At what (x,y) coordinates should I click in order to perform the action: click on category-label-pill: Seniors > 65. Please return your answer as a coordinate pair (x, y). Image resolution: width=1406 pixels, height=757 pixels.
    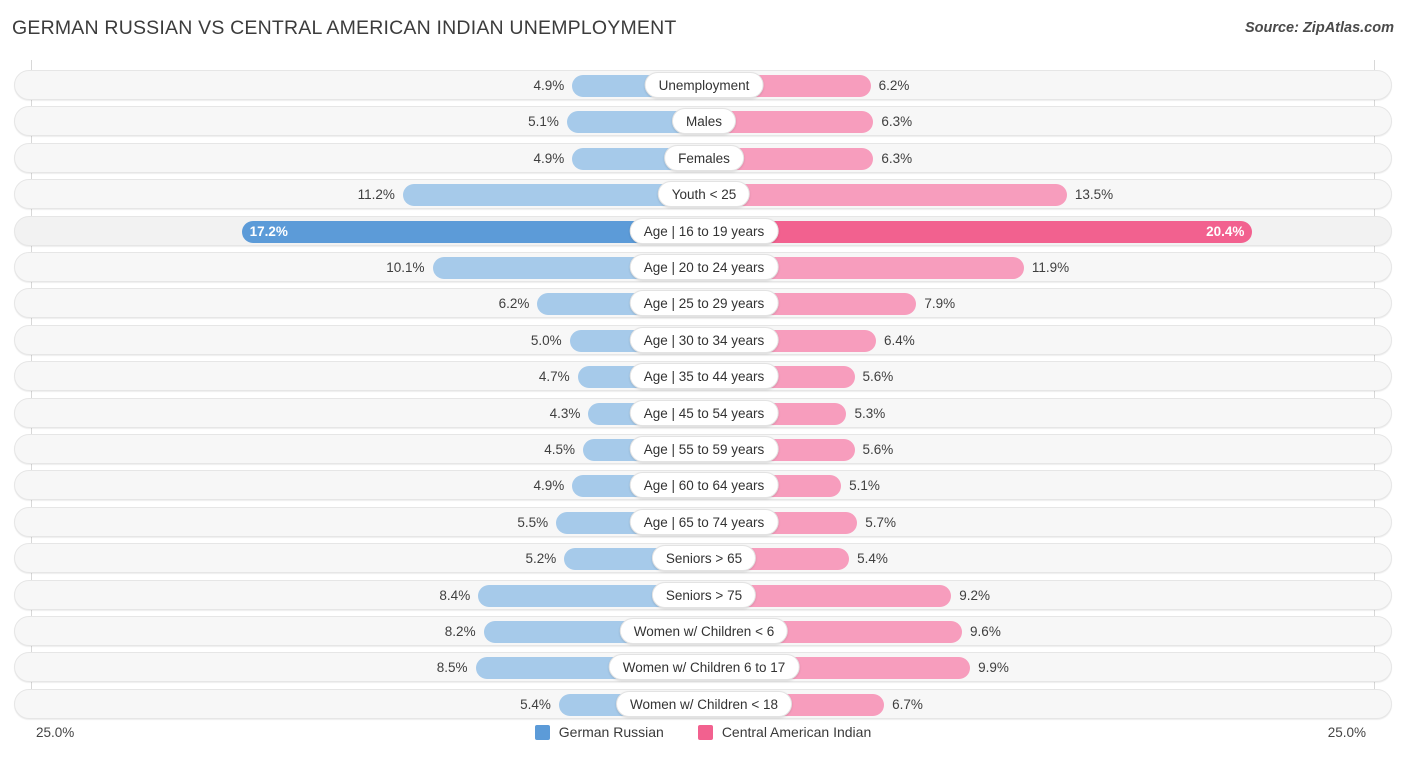
    Looking at the image, I should click on (704, 558).